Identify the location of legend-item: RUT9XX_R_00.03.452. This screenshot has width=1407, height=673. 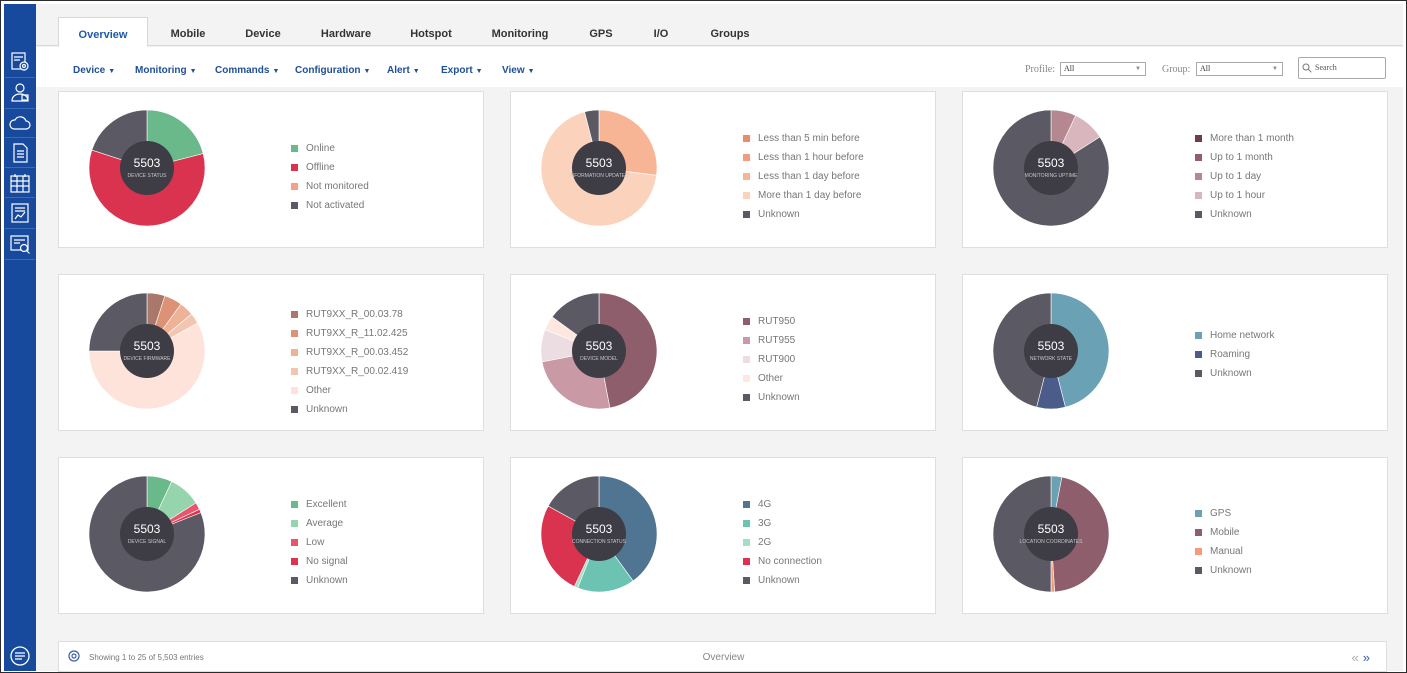
(349, 352).